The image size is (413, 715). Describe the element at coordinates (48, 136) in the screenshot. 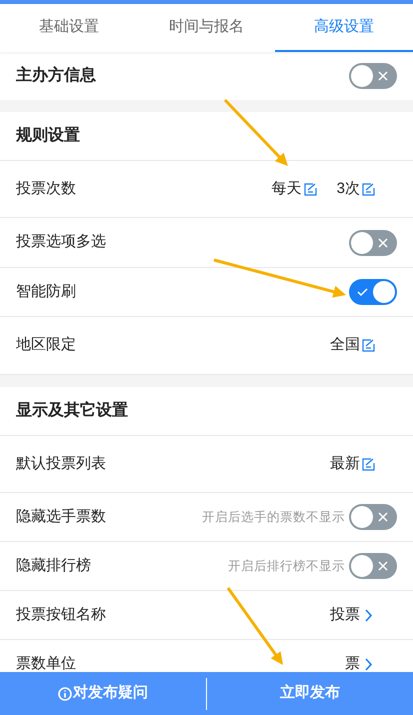

I see `section-title: 规则设置` at that location.